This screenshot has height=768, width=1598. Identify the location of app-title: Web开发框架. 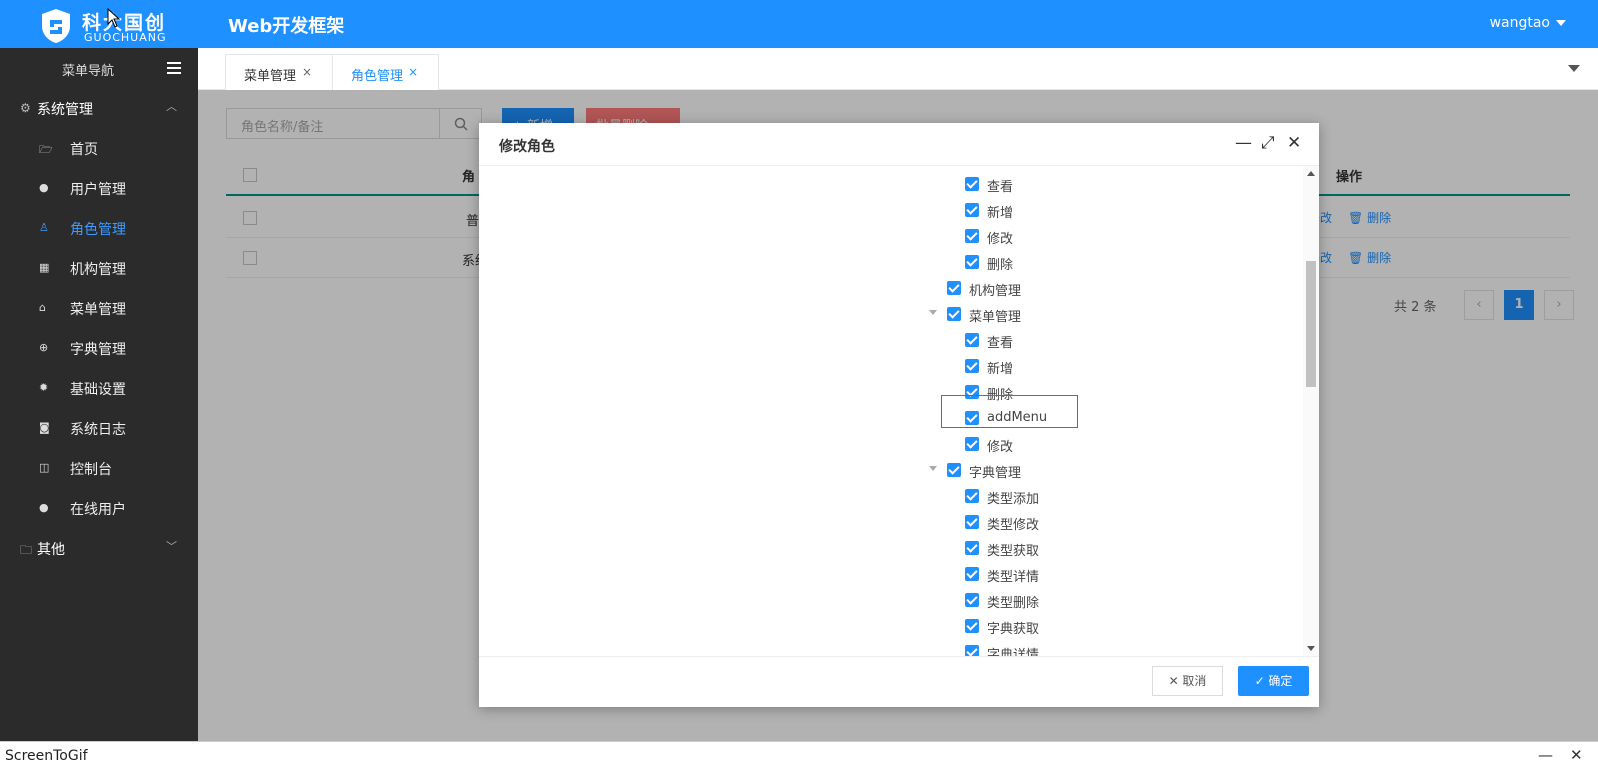
(286, 26).